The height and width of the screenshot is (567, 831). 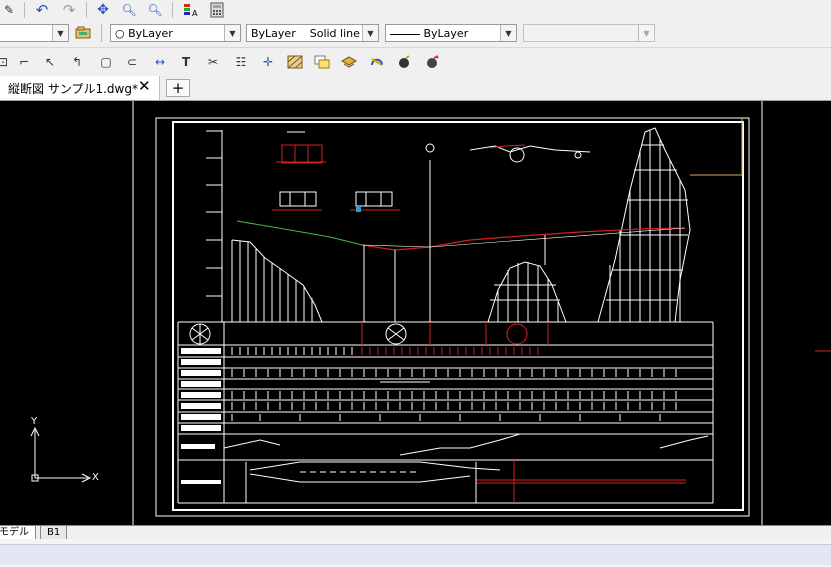 What do you see at coordinates (527, 292) in the screenshot?
I see `terrain-middle` at bounding box center [527, 292].